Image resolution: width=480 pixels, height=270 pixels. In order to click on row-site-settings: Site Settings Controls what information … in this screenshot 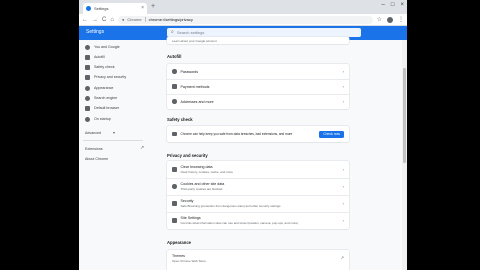, I will do `click(258, 220)`.